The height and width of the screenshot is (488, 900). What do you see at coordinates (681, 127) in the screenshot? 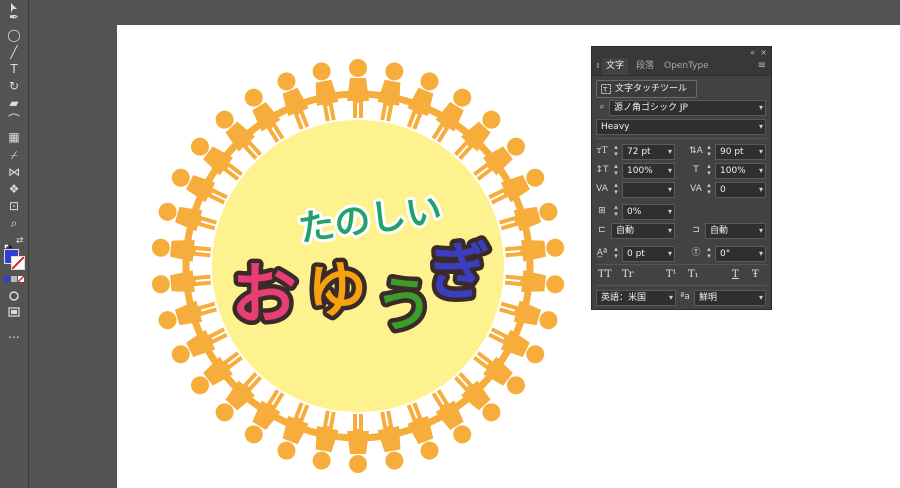
I see `font-style-dropdown: Heavy ▾` at bounding box center [681, 127].